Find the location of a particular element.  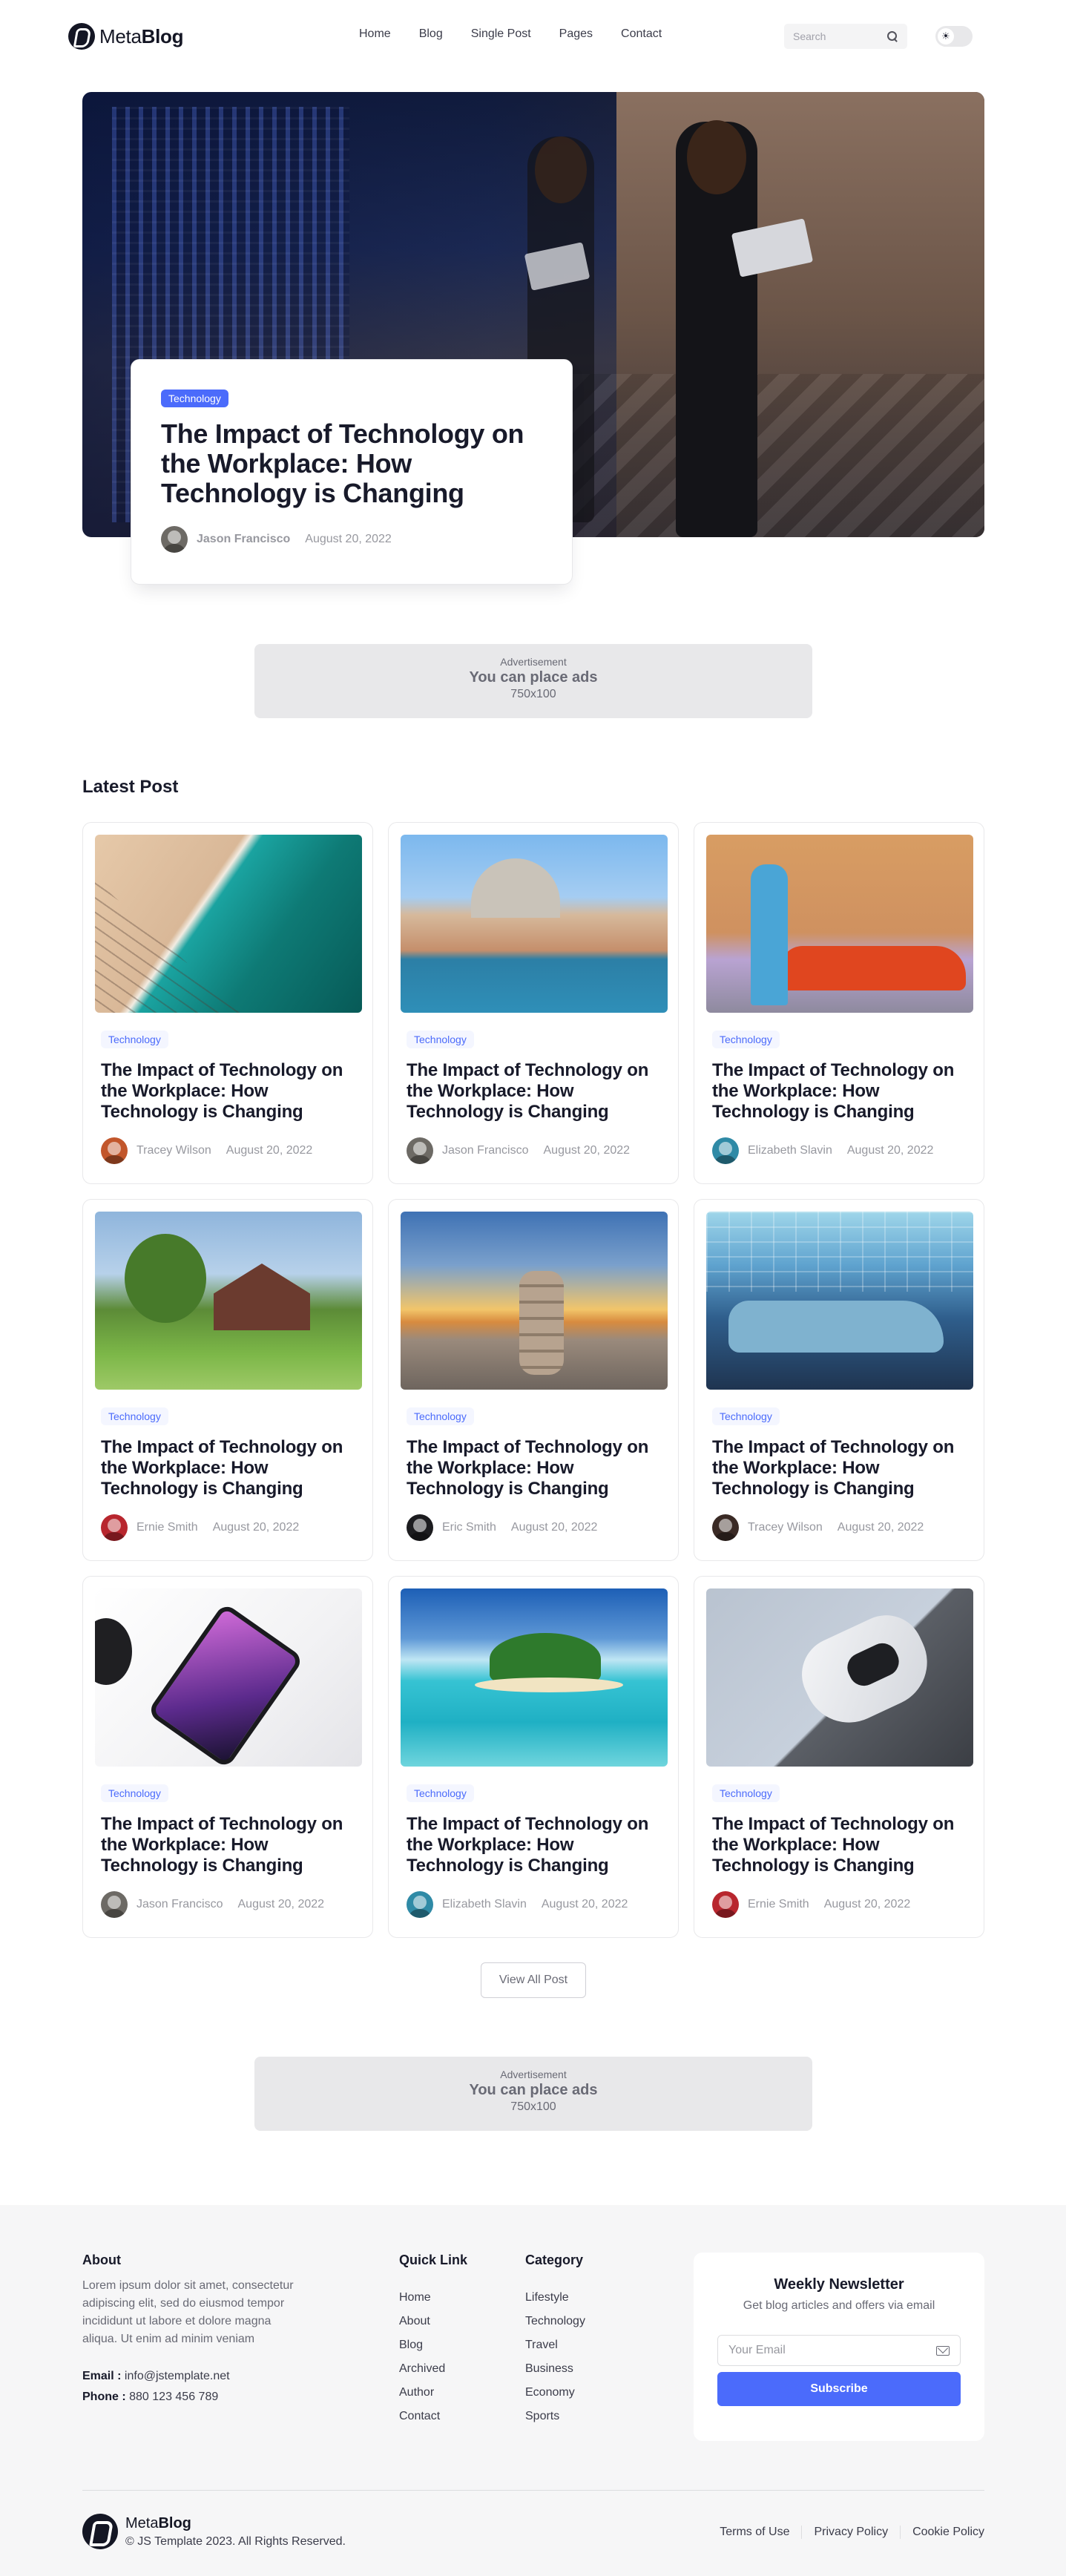

search-icon is located at coordinates (892, 36).